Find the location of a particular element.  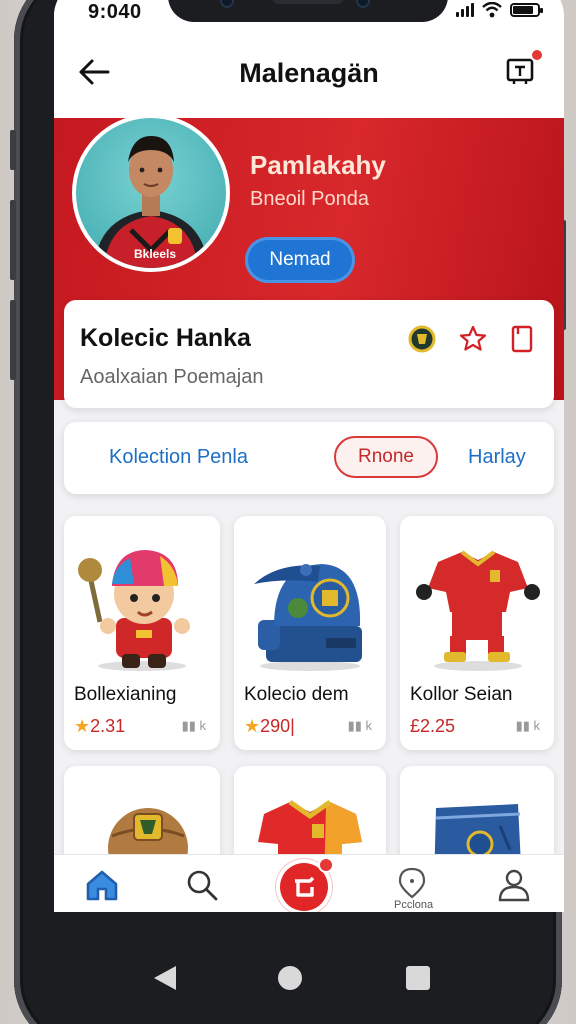

front-camera is located at coordinates (363, 4).